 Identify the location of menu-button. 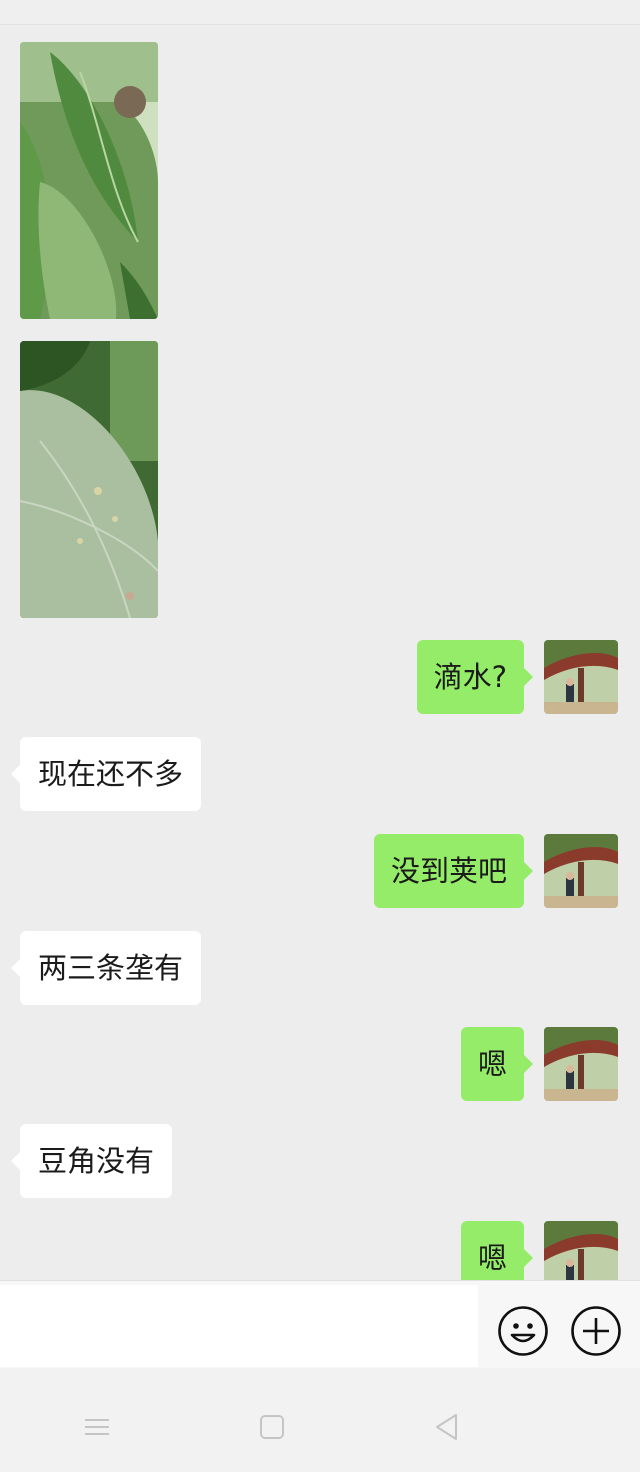
(97, 1427).